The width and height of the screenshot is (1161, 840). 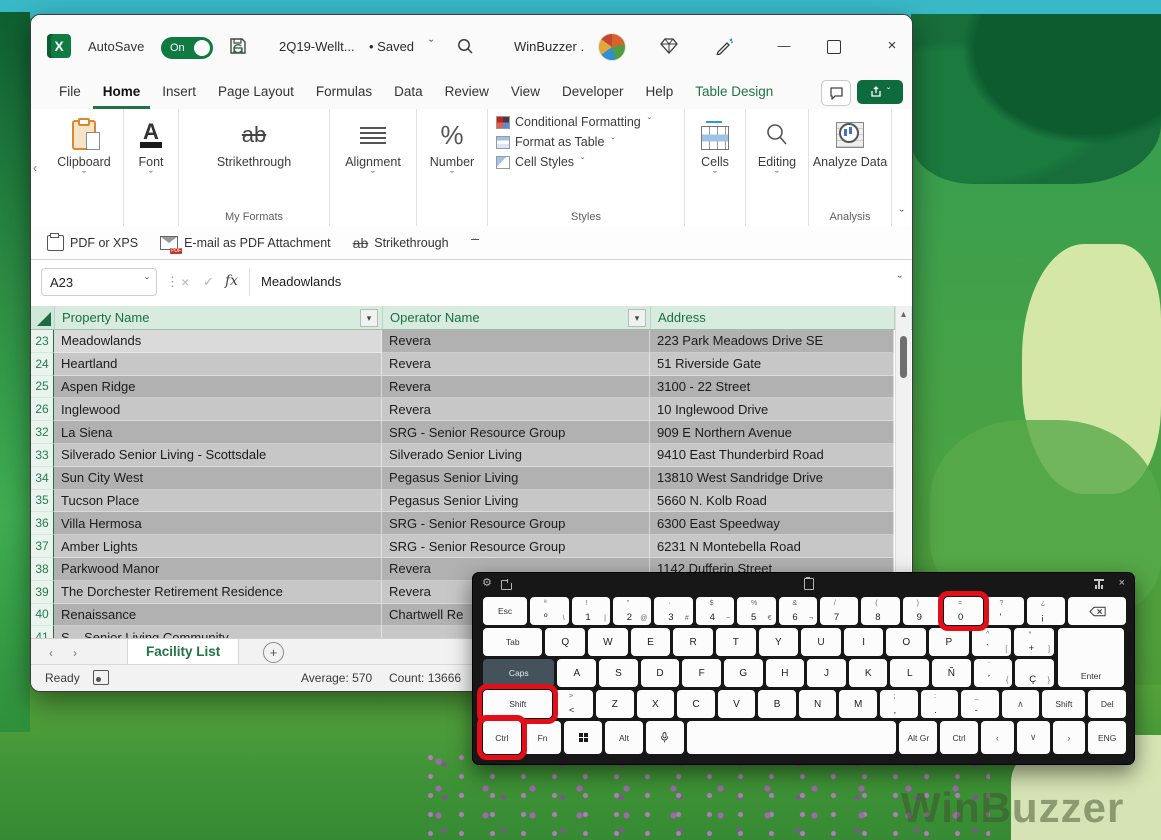 I want to click on scrollbar-thumb, so click(x=903, y=357).